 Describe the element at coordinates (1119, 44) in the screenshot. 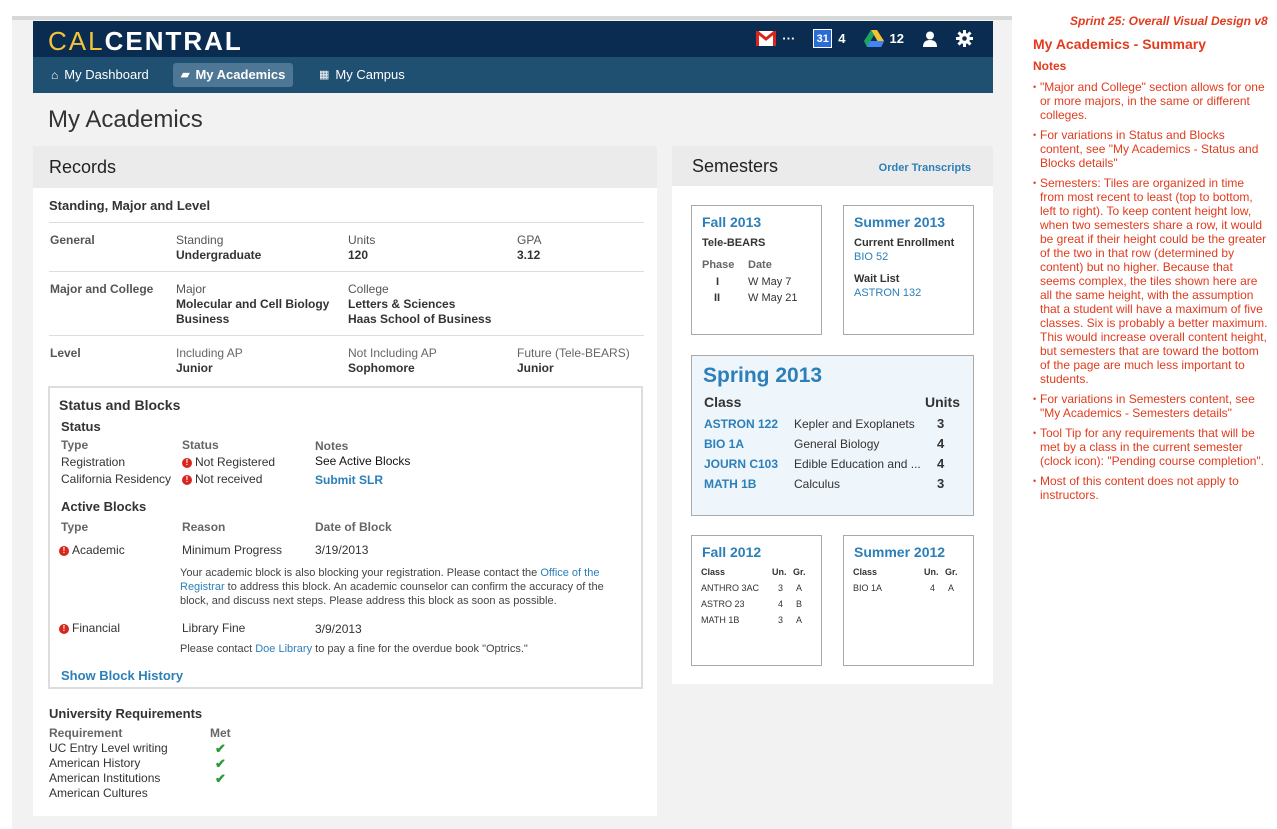

I see `notes-heading: My Academics - Summary` at that location.